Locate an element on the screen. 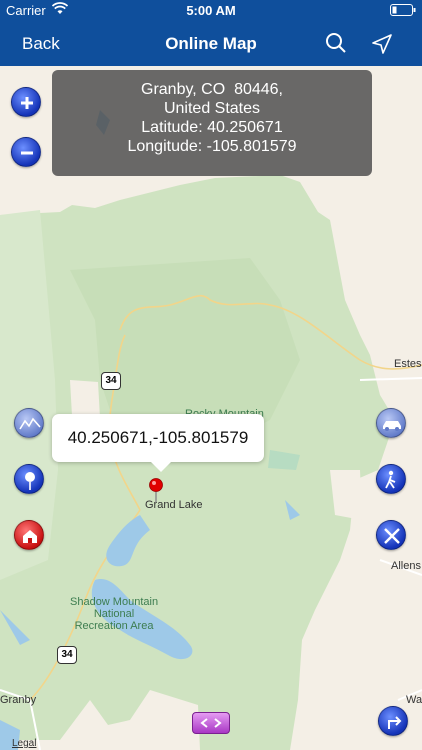  turn-arrow-icon is located at coordinates (395, 722).